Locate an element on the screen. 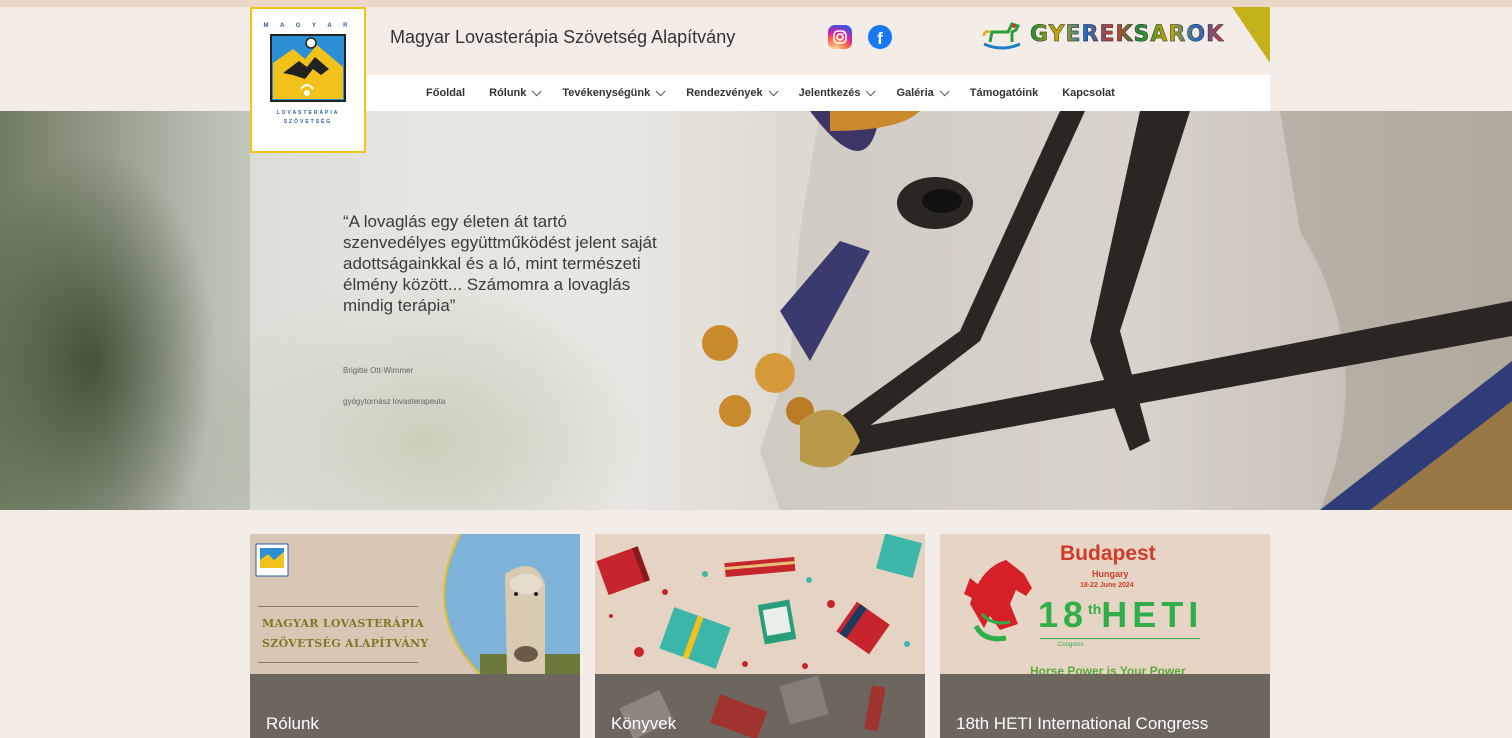 The height and width of the screenshot is (738, 1512). instagram-icon is located at coordinates (840, 37).